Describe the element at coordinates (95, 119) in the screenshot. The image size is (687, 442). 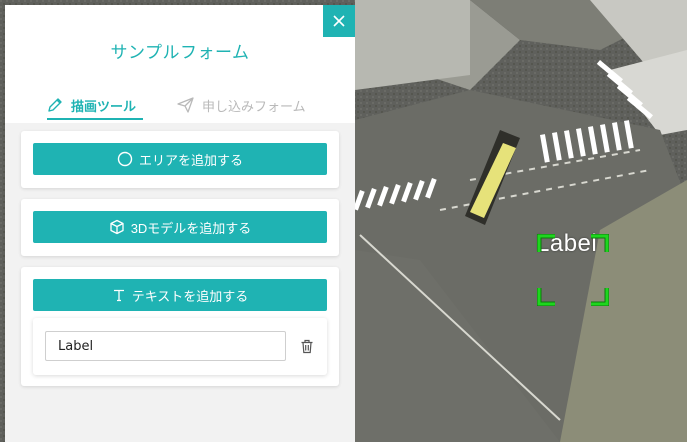
I see `active-tab-indicator` at that location.